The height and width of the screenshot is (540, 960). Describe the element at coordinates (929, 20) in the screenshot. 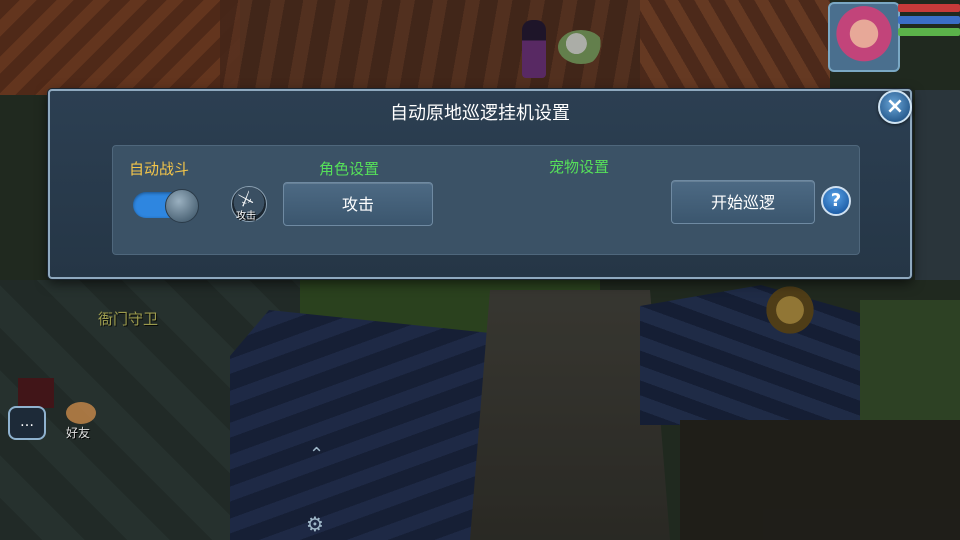

I see `mp-bar` at that location.